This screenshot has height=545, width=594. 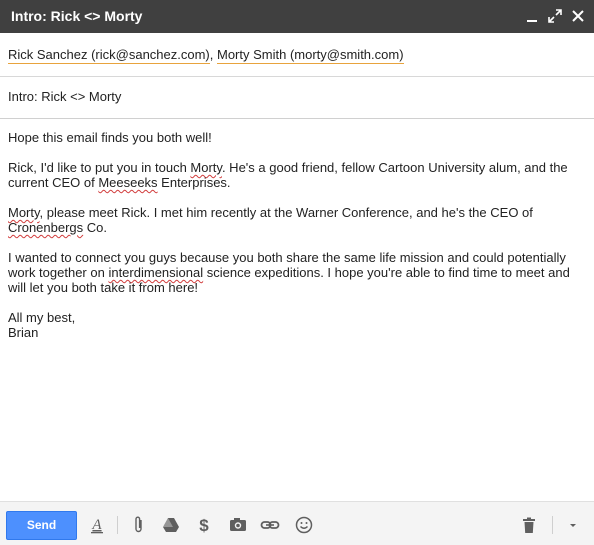 What do you see at coordinates (310, 55) in the screenshot?
I see `recipient-chip: Morty Smith (morty@smith.com)` at bounding box center [310, 55].